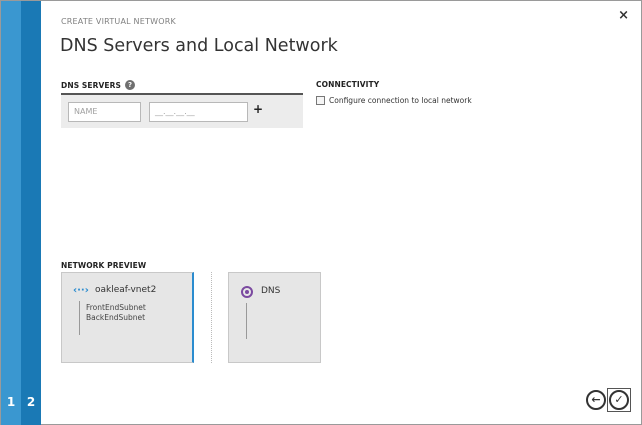  What do you see at coordinates (198, 112) in the screenshot?
I see `dns-ip-input: __.__.__.__` at bounding box center [198, 112].